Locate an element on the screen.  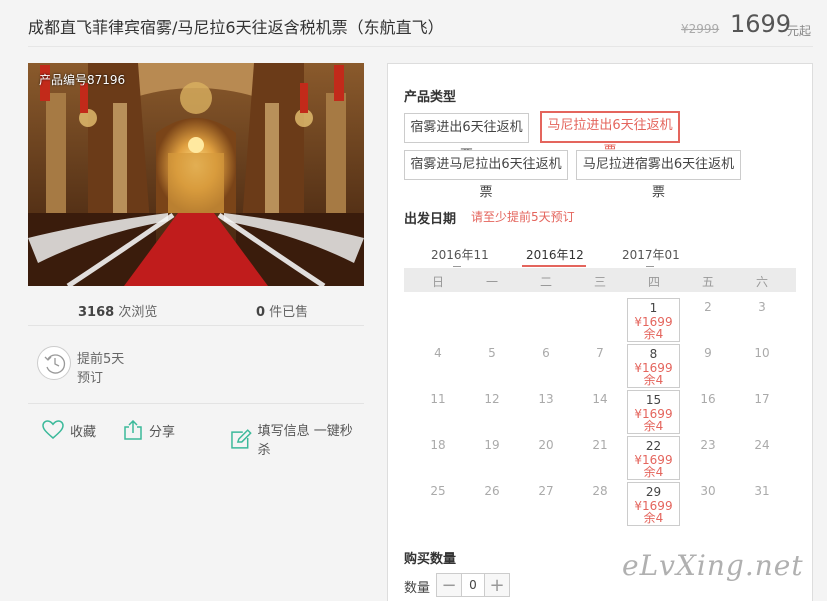
calendar-day: 7 is located at coordinates (600, 353).